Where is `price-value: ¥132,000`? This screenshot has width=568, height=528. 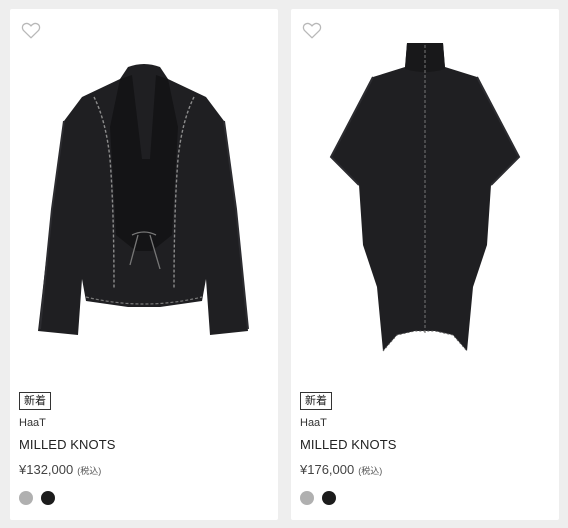
price-value: ¥132,000 is located at coordinates (46, 469).